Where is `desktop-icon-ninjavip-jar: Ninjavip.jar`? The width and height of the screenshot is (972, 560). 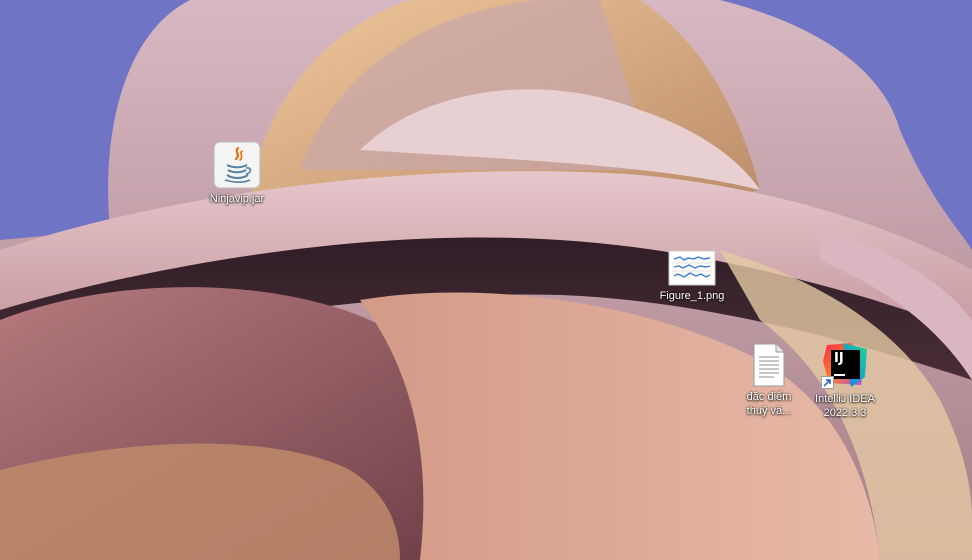 desktop-icon-ninjavip-jar: Ninjavip.jar is located at coordinates (237, 173).